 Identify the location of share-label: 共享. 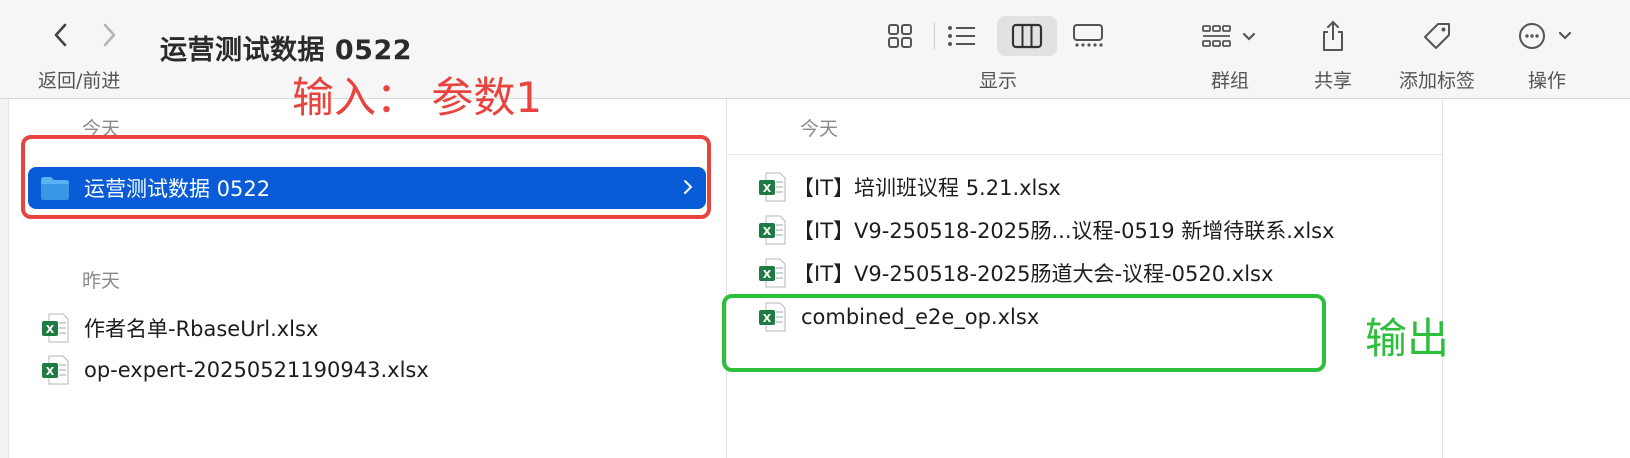
(1332, 81).